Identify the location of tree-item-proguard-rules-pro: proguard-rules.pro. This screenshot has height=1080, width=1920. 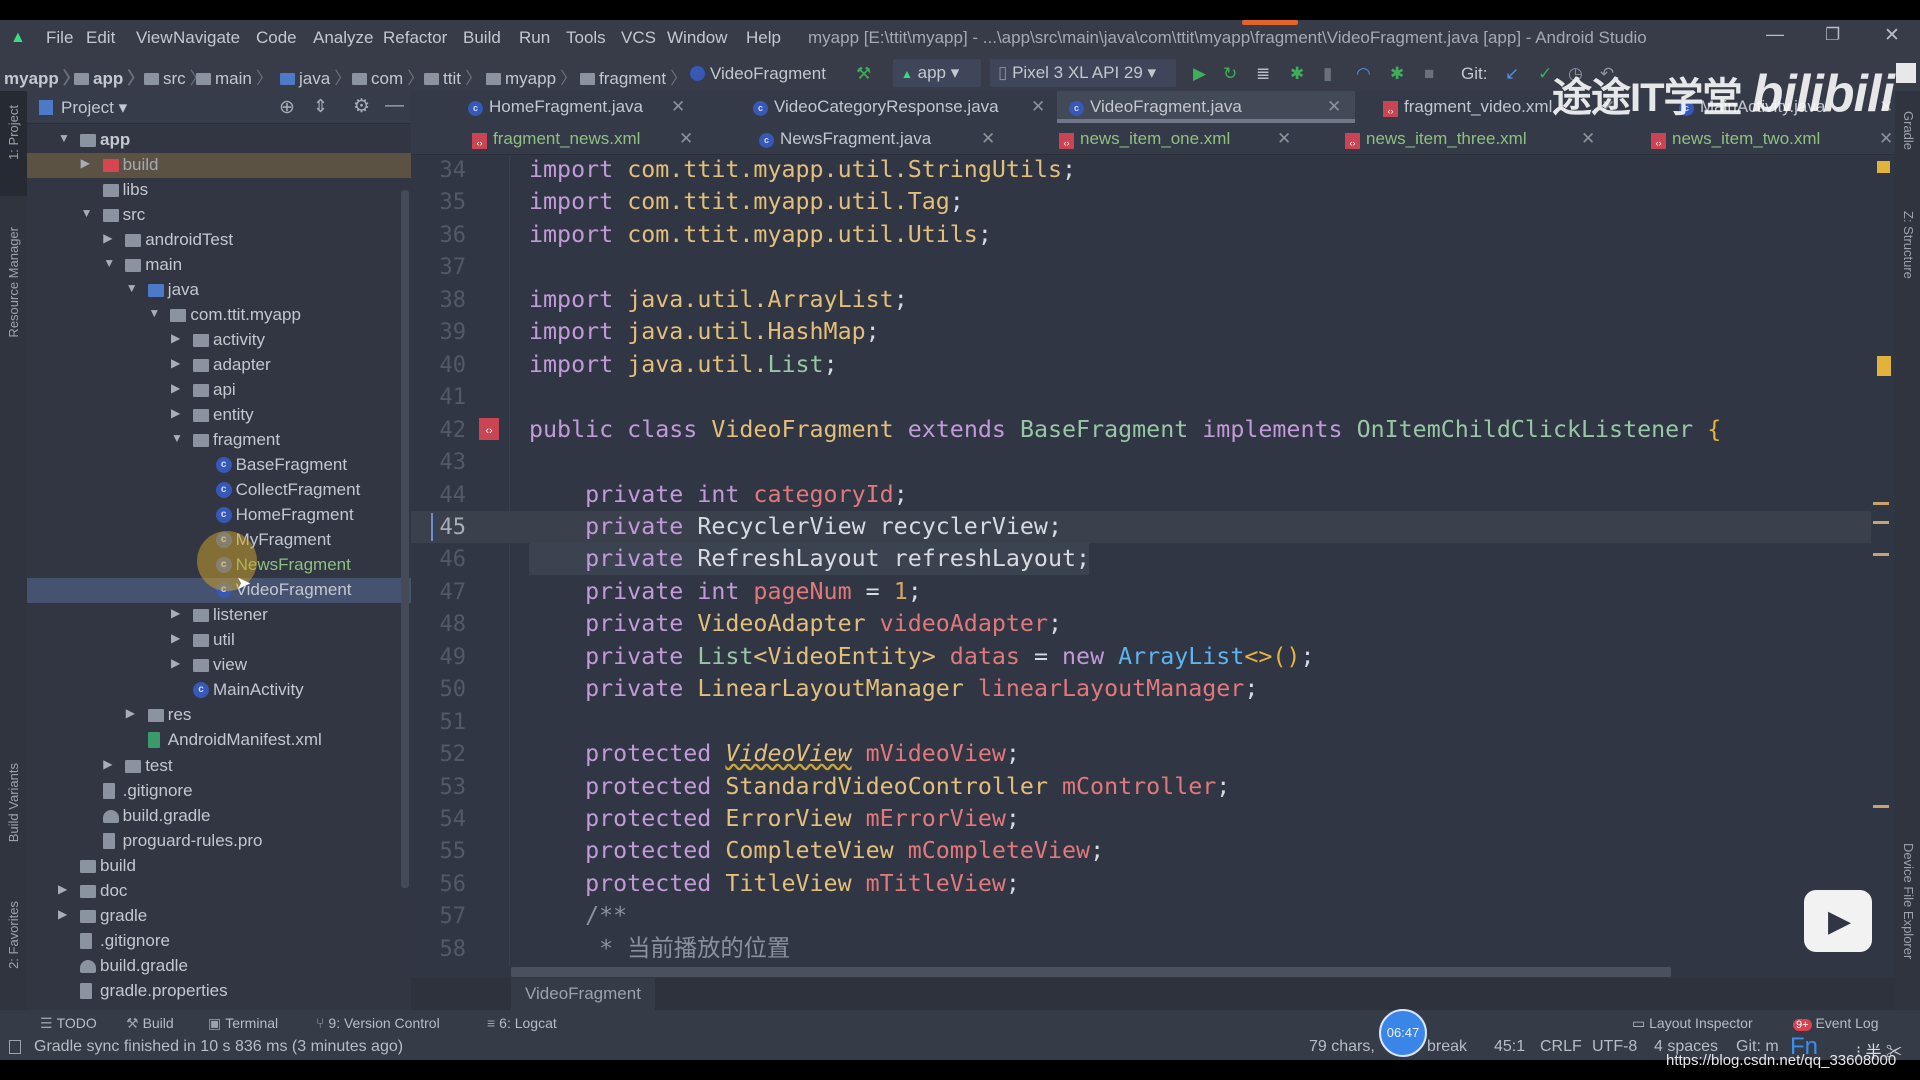
(219, 841).